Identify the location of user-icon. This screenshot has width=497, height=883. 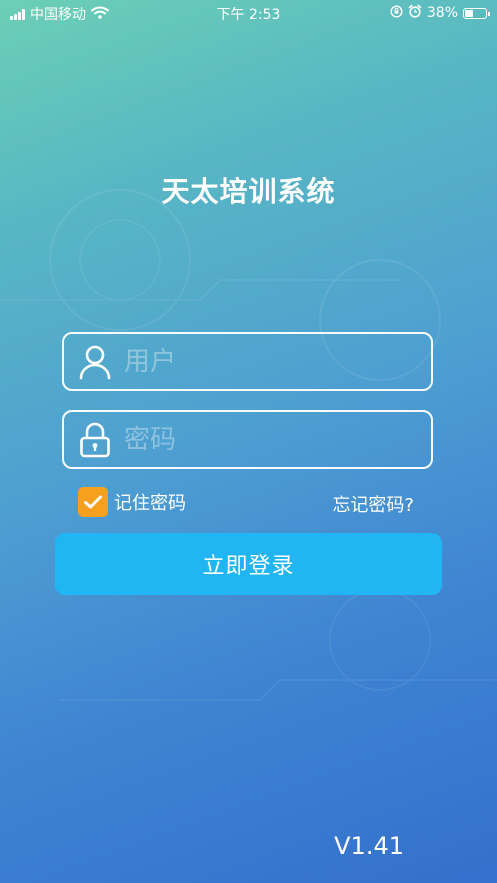
(95, 362).